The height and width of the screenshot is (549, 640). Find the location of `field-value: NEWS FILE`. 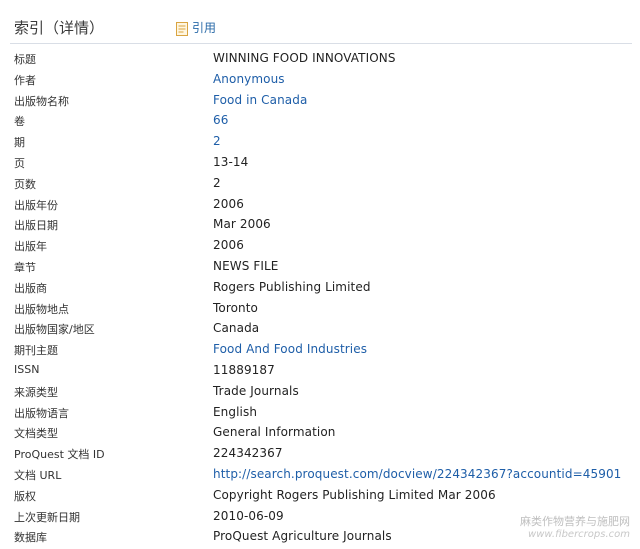

field-value: NEWS FILE is located at coordinates (246, 265).